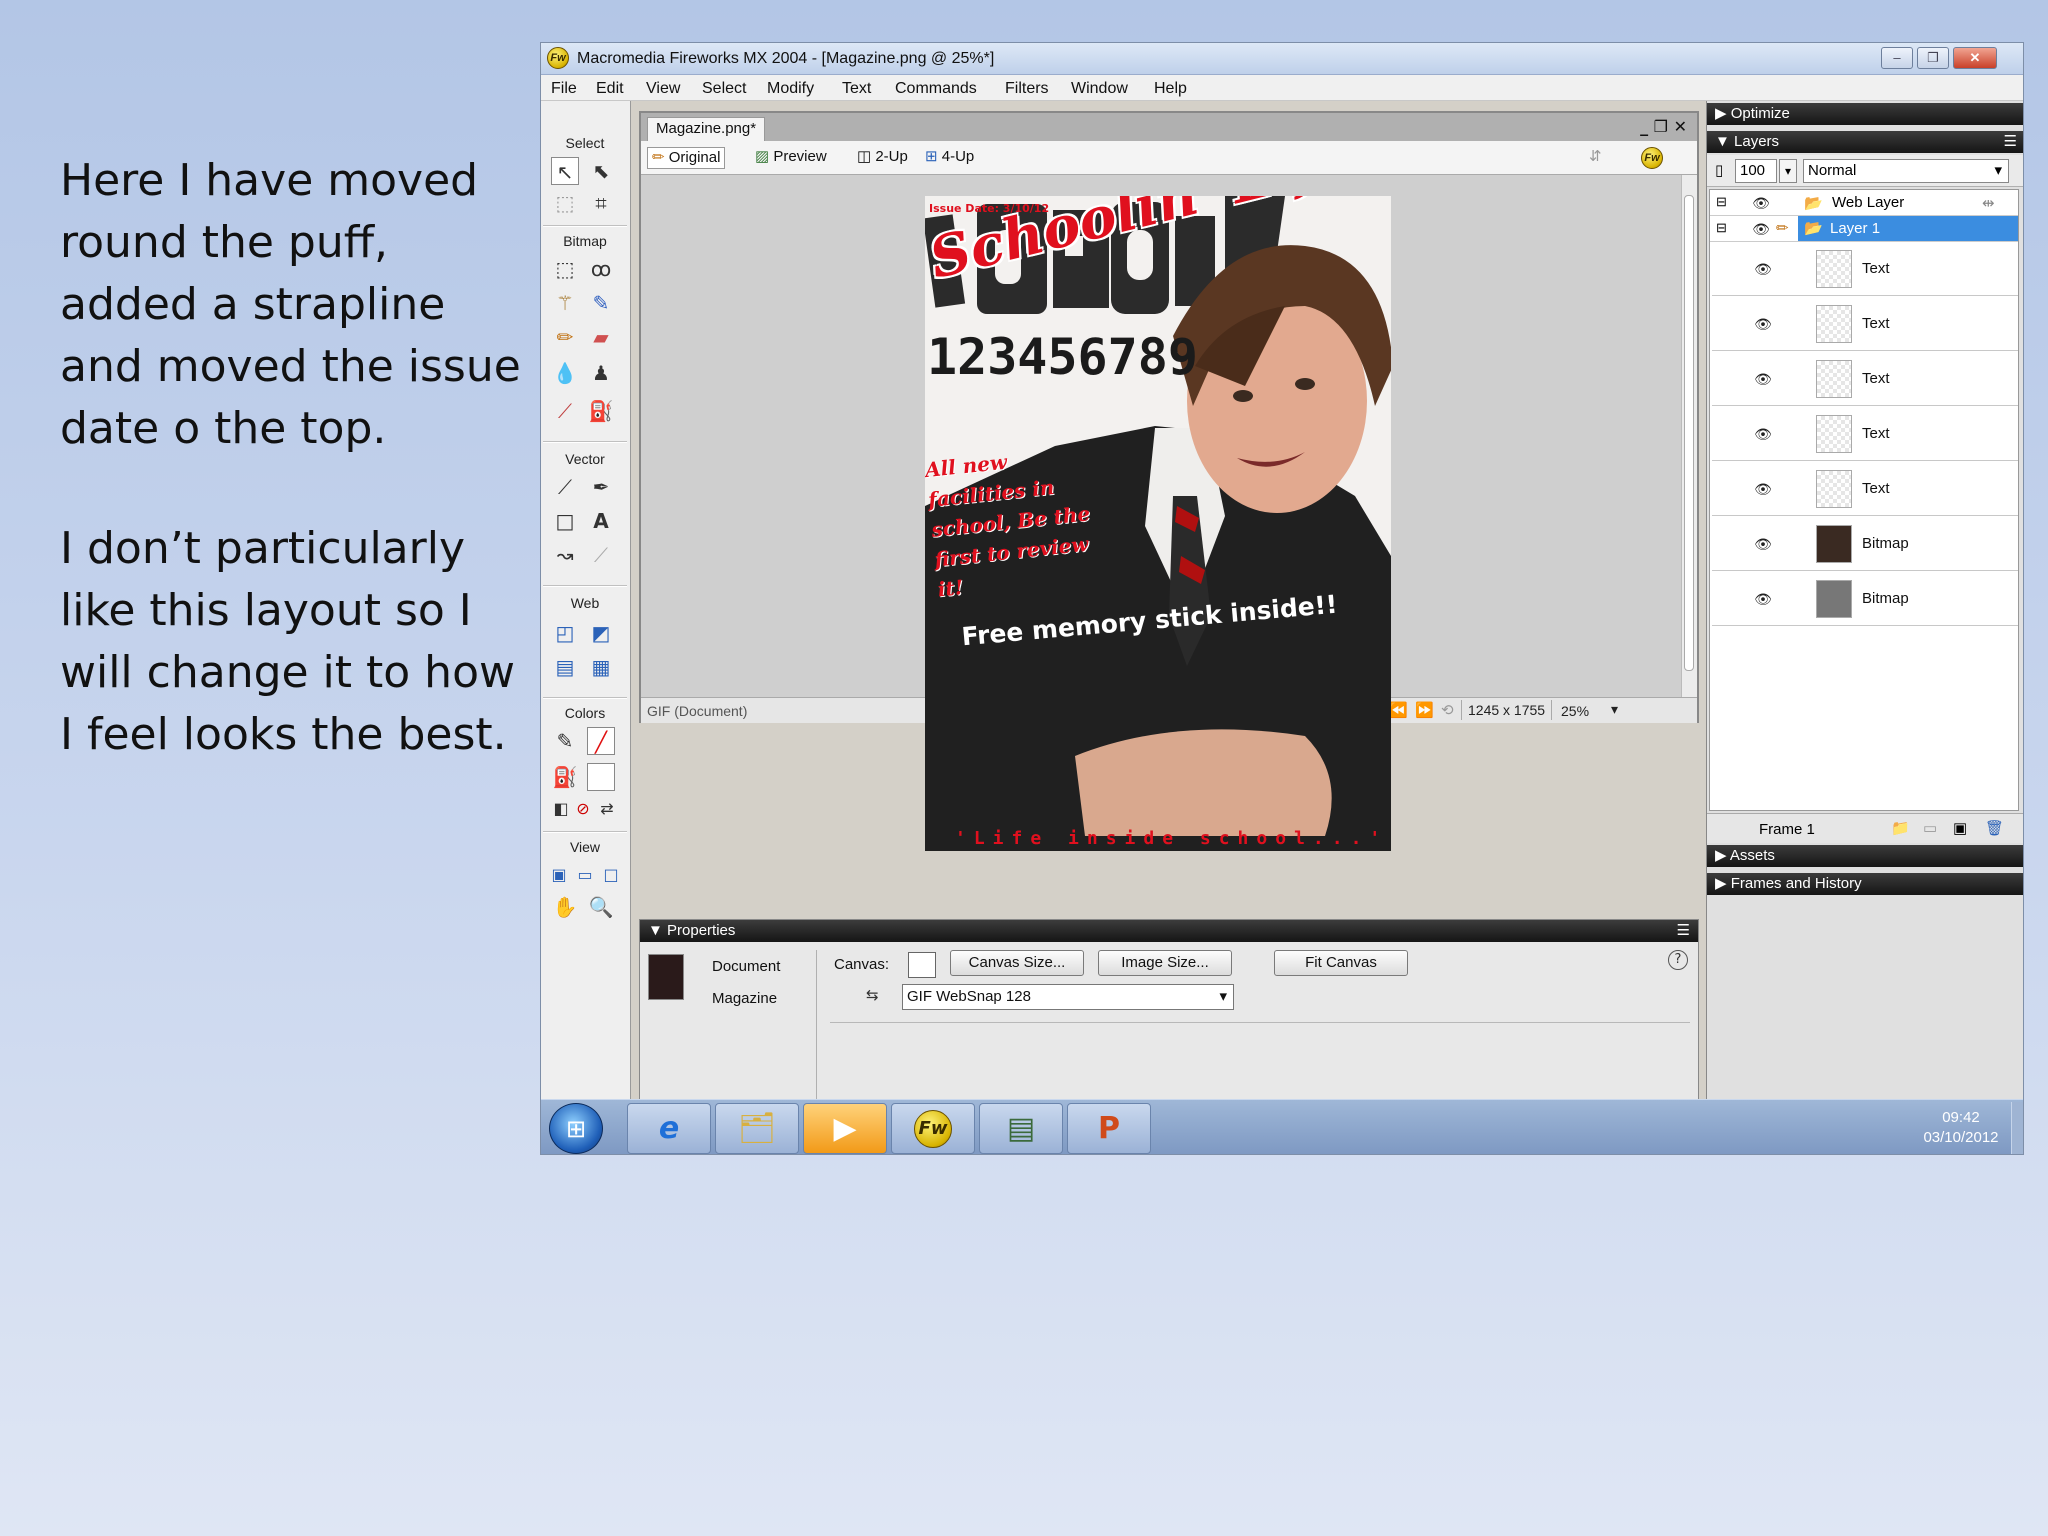  What do you see at coordinates (1341, 963) in the screenshot?
I see `fit-canvas-button: Fit Canvas` at bounding box center [1341, 963].